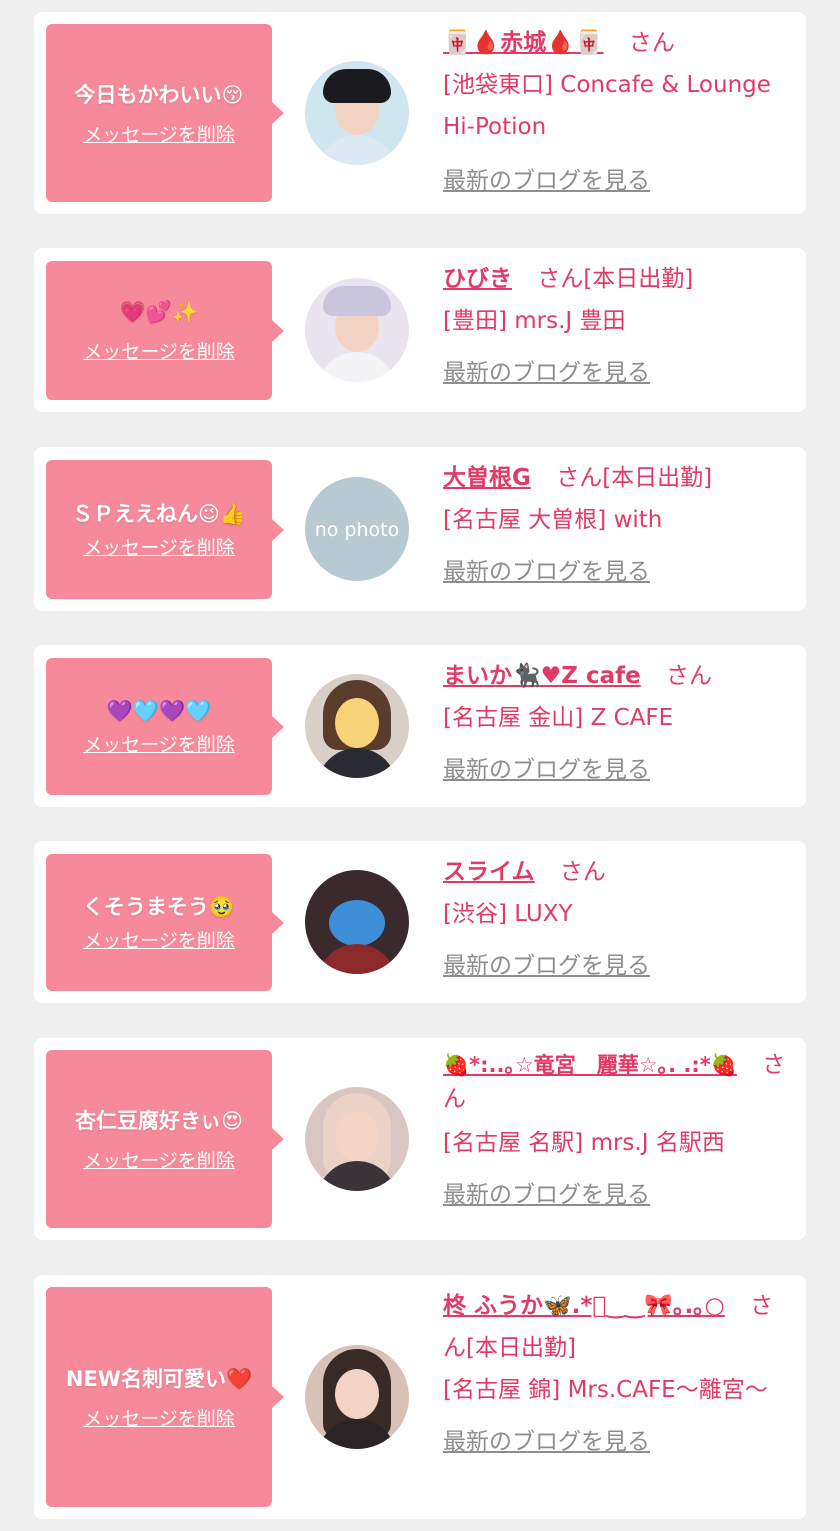 This screenshot has height=1531, width=840. I want to click on shop-info: [池袋東口] Concafe & Lounge Hi-Potion, so click(607, 106).